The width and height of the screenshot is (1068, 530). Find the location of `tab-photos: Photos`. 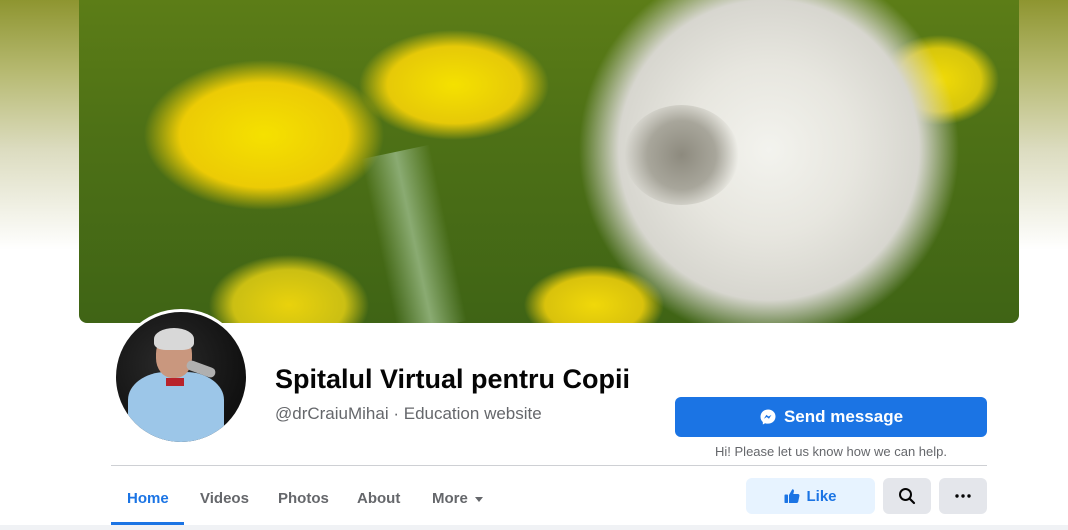

tab-photos: Photos is located at coordinates (303, 498).